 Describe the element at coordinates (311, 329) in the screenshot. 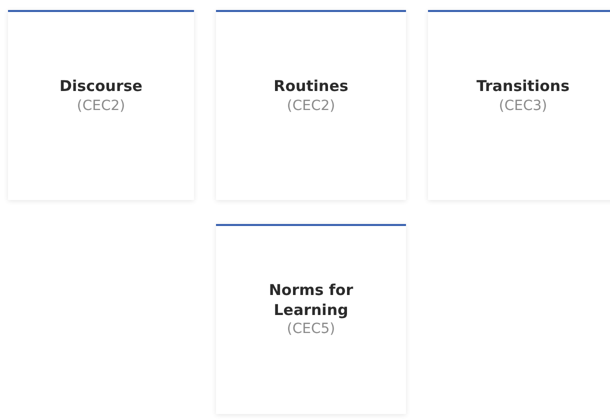

I see `card-code: (CEC5)` at that location.